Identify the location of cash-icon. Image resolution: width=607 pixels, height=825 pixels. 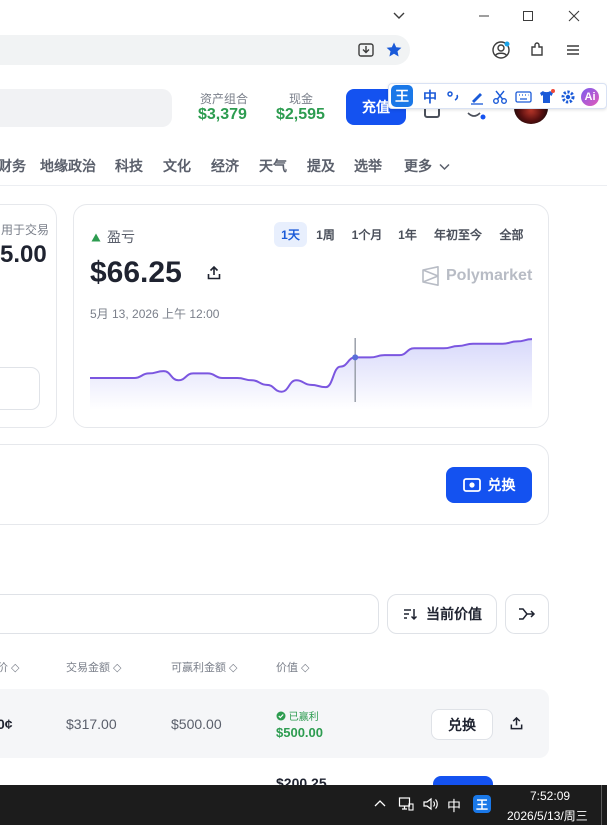
(471, 485).